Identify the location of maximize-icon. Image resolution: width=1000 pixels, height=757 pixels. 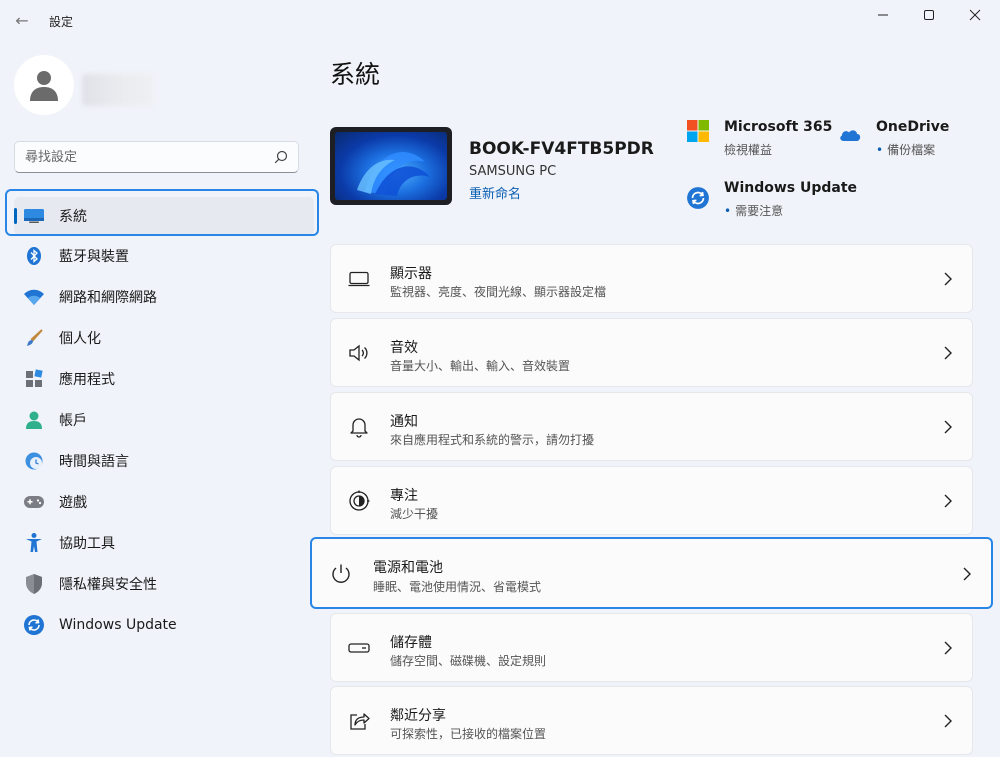
(929, 15).